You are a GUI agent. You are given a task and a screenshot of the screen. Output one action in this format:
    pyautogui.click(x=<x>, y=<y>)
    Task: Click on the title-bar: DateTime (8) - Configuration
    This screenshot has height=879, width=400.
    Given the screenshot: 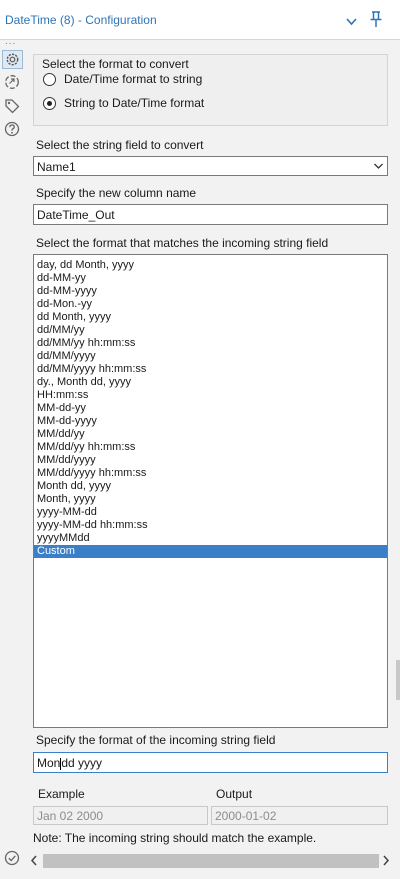 What is the action you would take?
    pyautogui.click(x=200, y=20)
    